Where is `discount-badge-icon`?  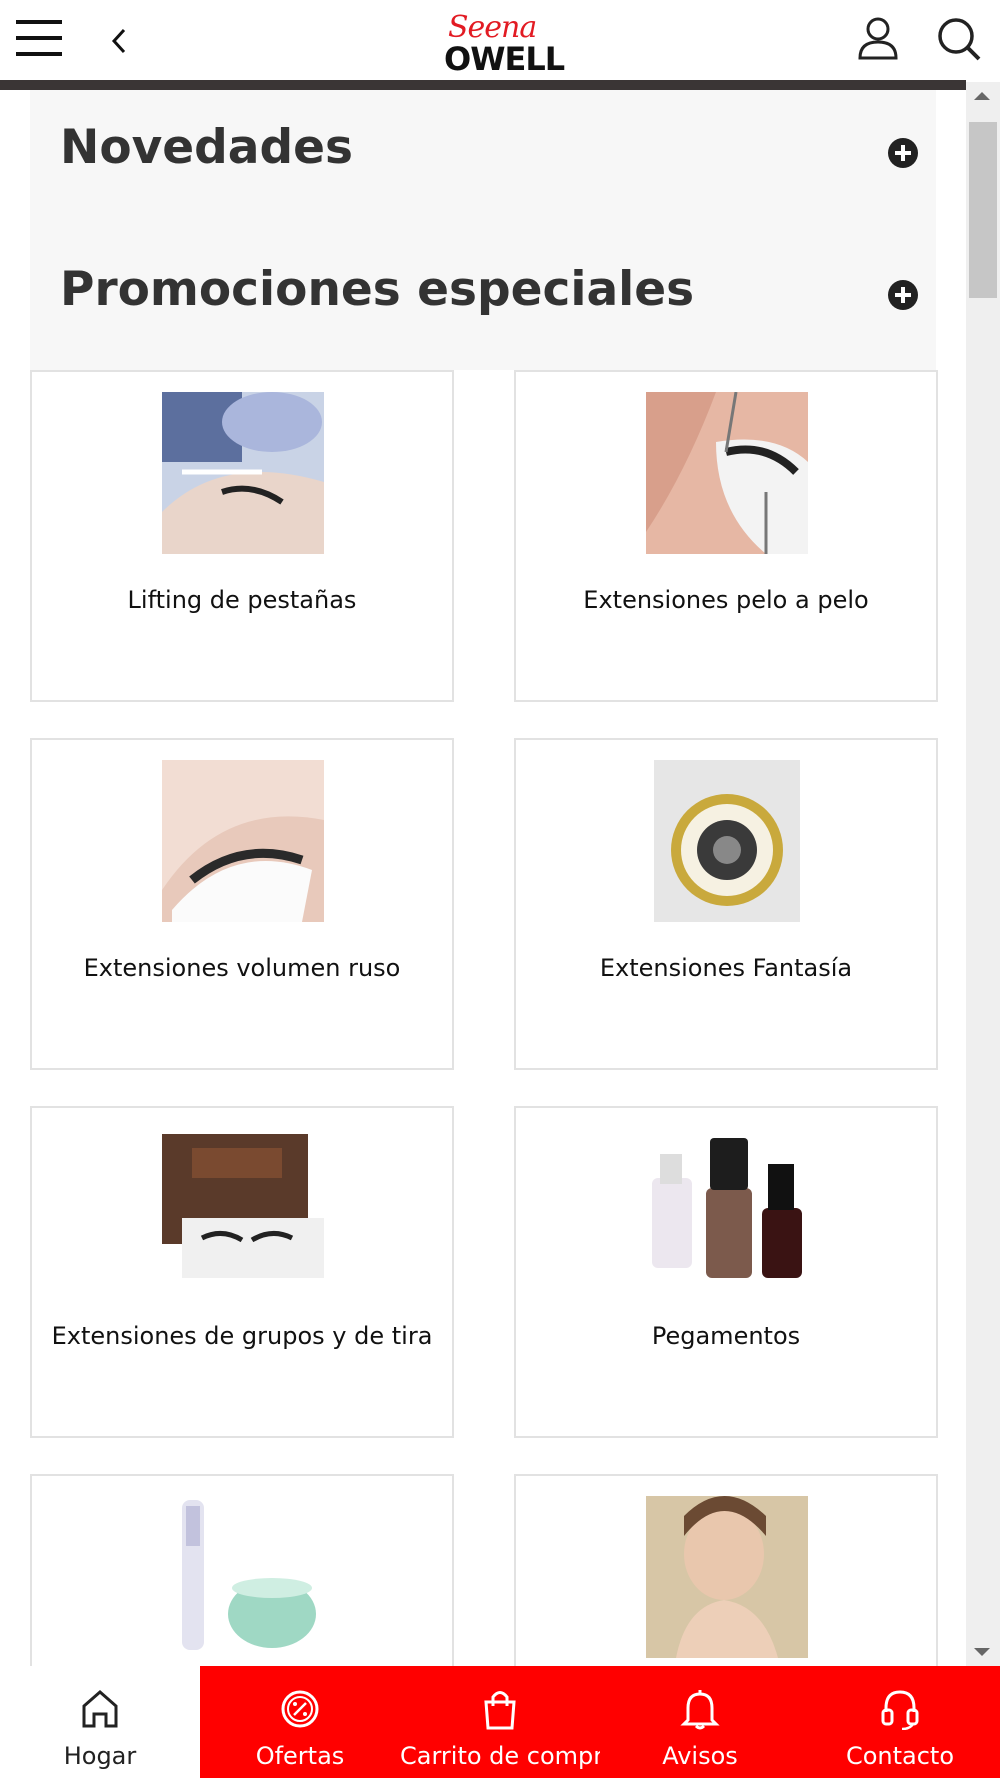 discount-badge-icon is located at coordinates (300, 1709).